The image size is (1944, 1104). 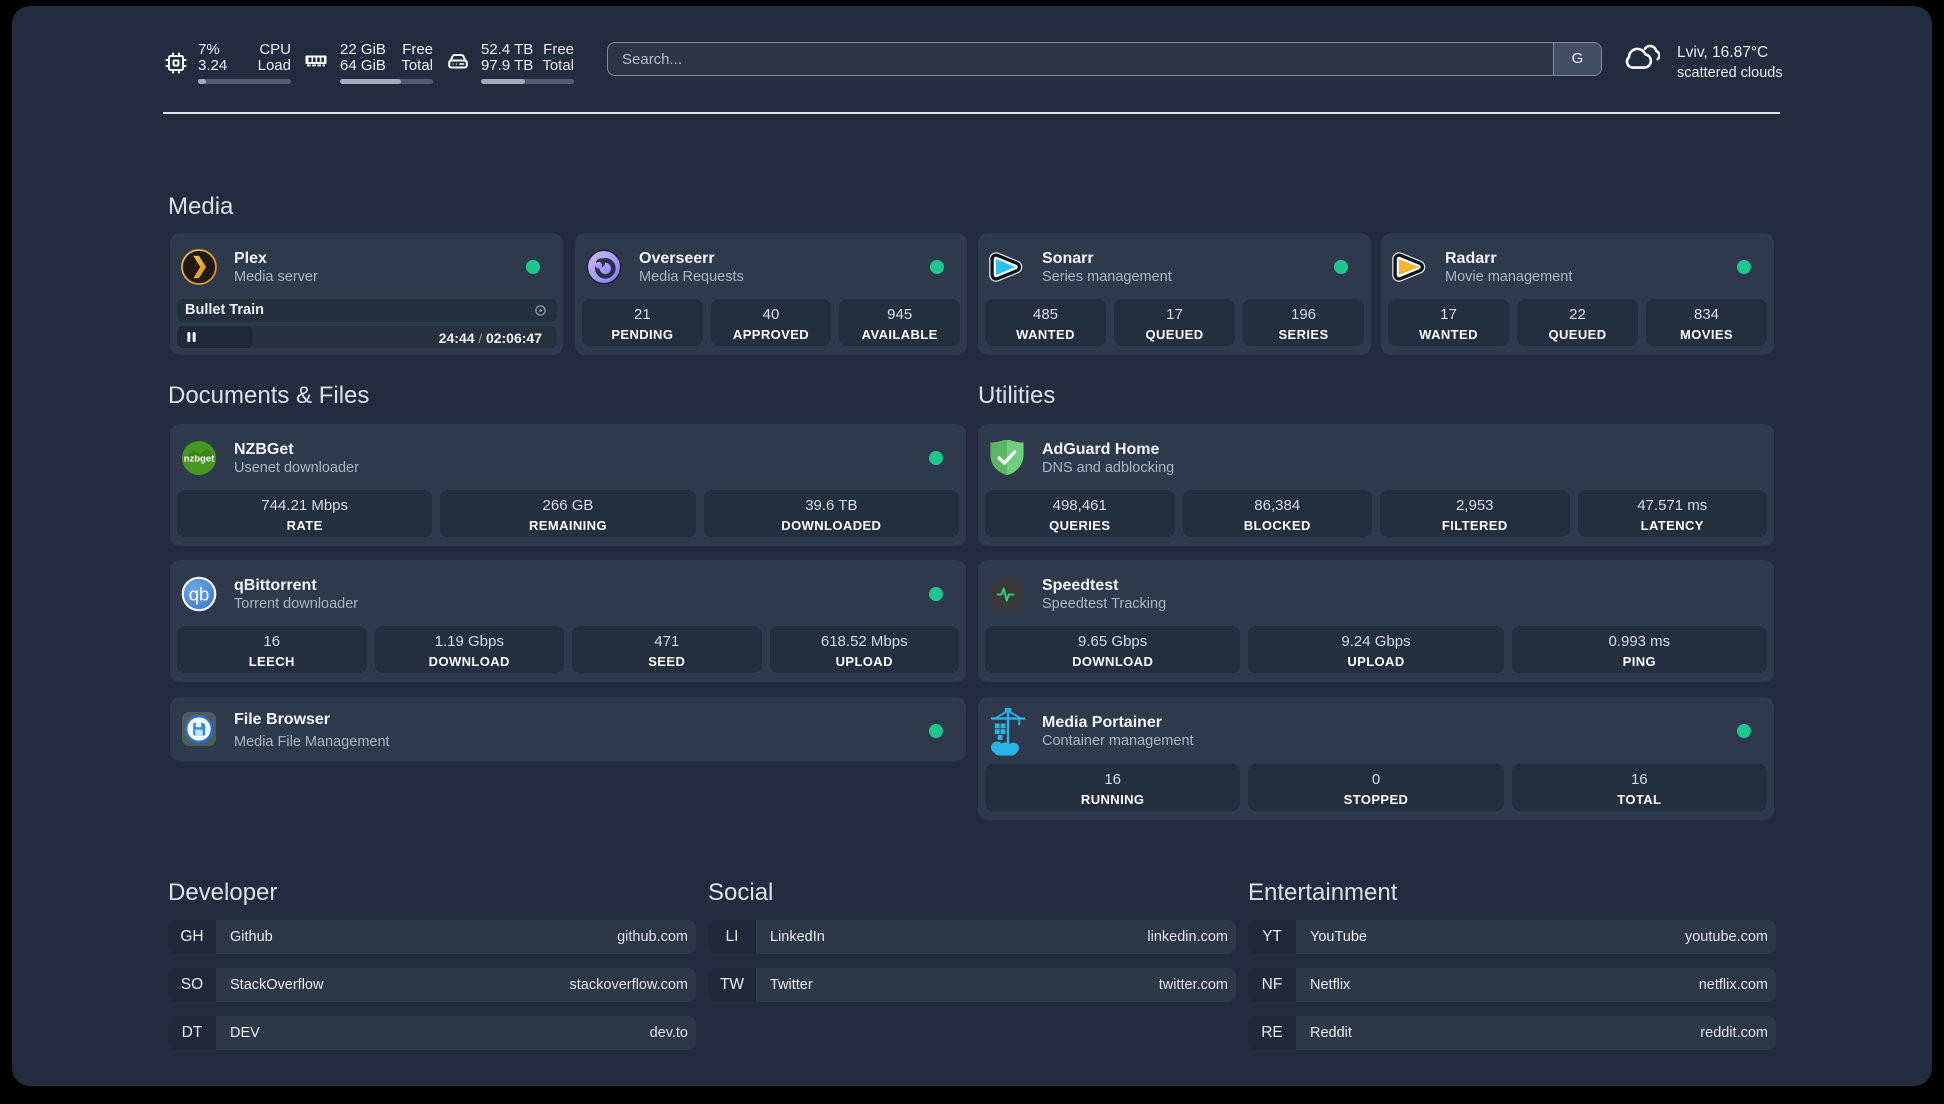 I want to click on svg-text: nzbget, so click(x=199, y=459).